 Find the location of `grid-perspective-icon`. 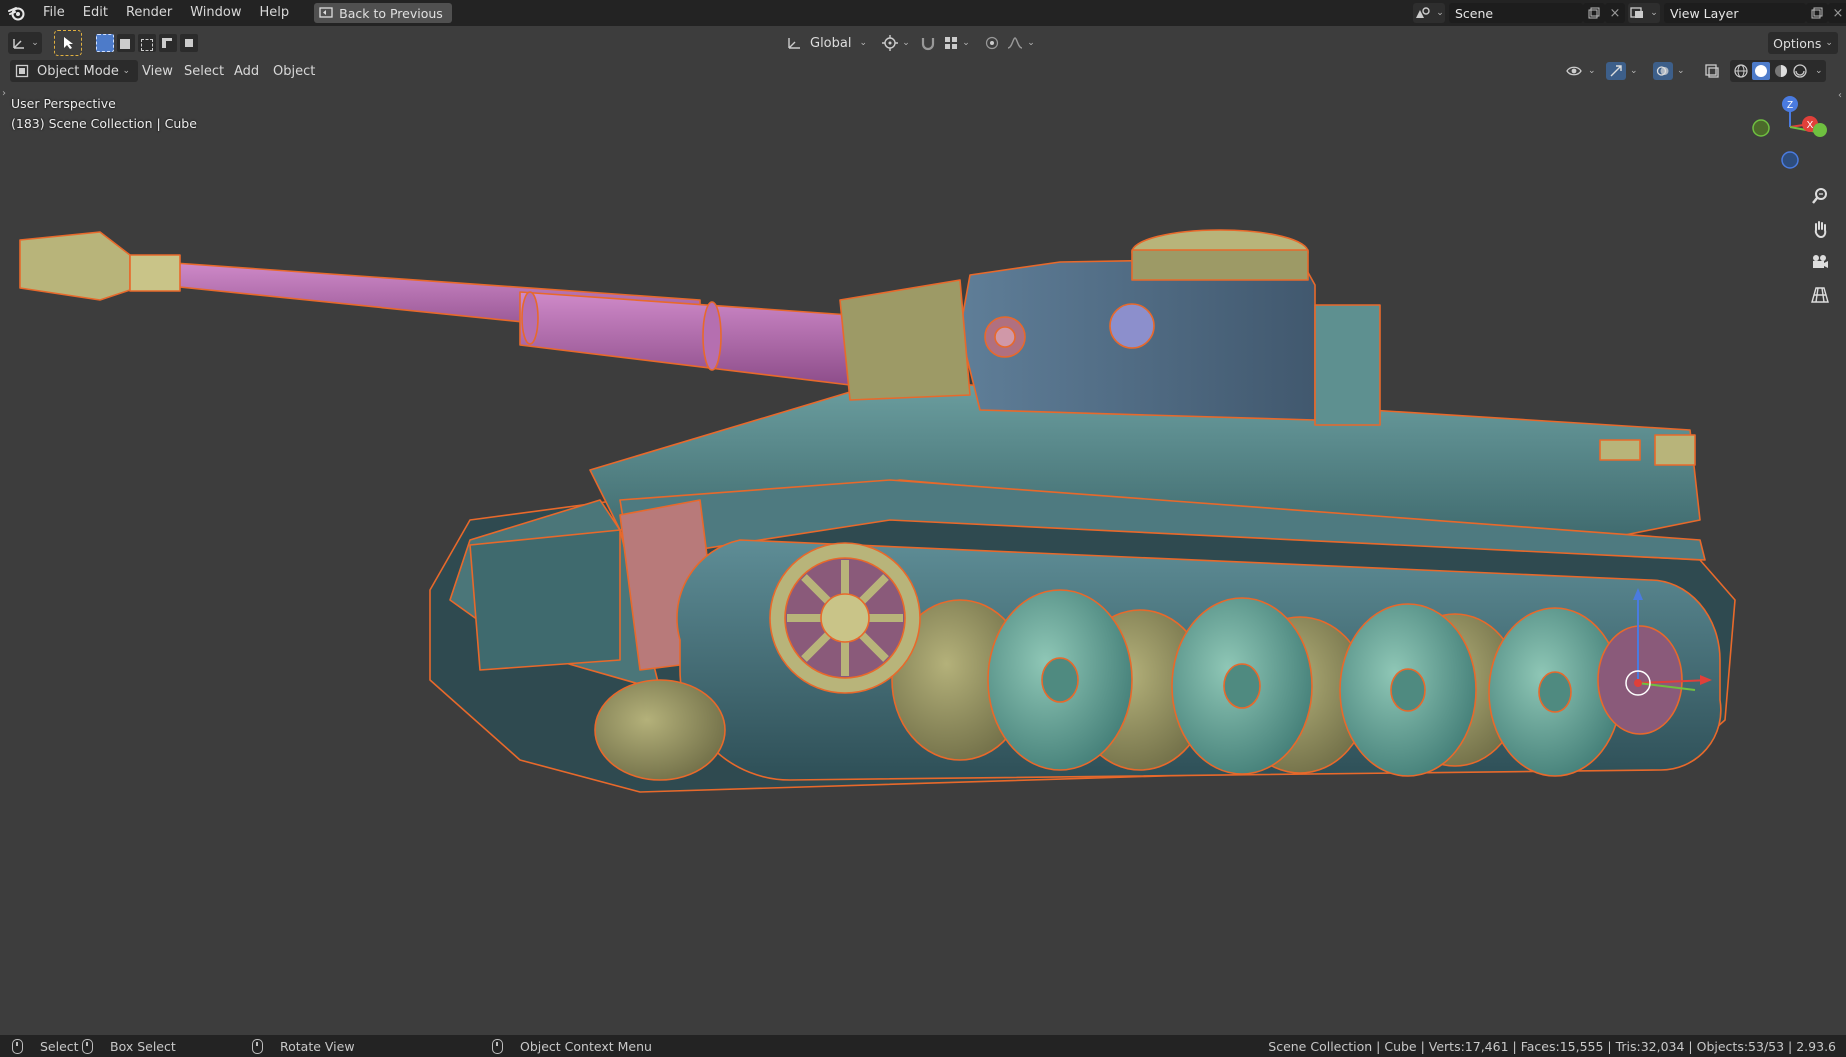

grid-perspective-icon is located at coordinates (1820, 295).